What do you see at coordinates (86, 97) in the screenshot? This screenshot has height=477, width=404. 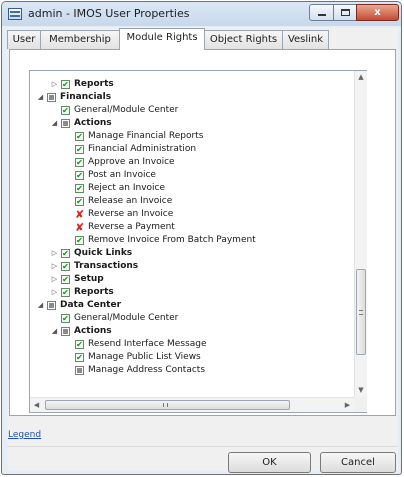 I see `tree-row-label: Financials` at bounding box center [86, 97].